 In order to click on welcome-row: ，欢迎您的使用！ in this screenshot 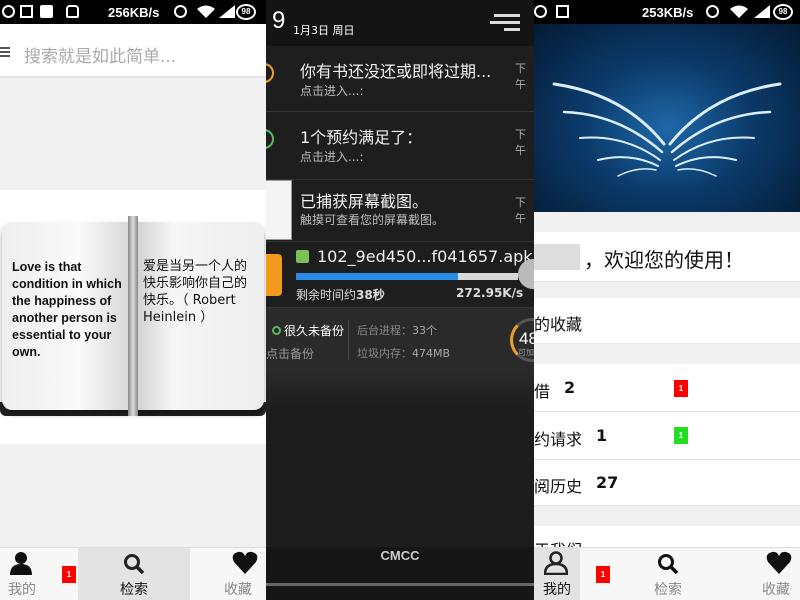, I will do `click(667, 257)`.